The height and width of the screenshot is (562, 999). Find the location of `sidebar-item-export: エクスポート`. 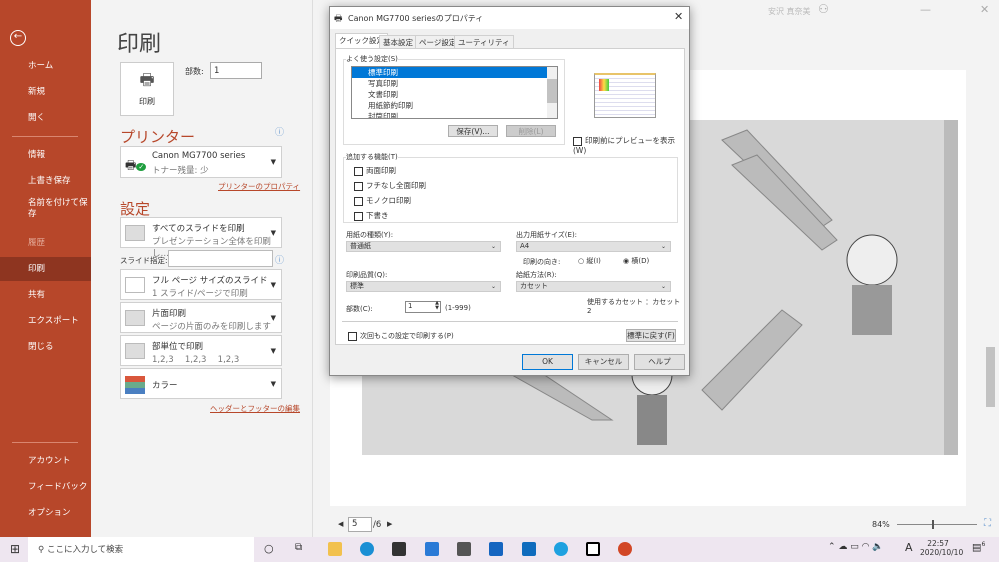

sidebar-item-export: エクスポート is located at coordinates (45, 321).